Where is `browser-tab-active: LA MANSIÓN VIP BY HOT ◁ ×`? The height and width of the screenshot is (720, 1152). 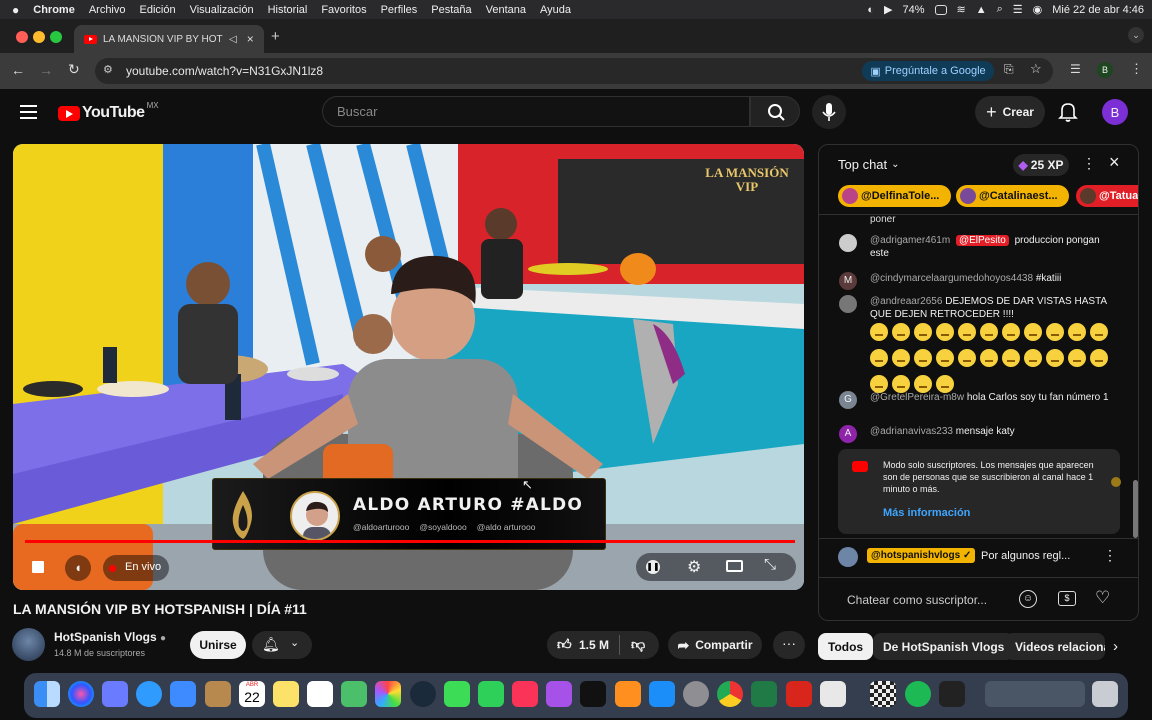
browser-tab-active: LA MANSIÓN VIP BY HOT ◁ × is located at coordinates (169, 39).